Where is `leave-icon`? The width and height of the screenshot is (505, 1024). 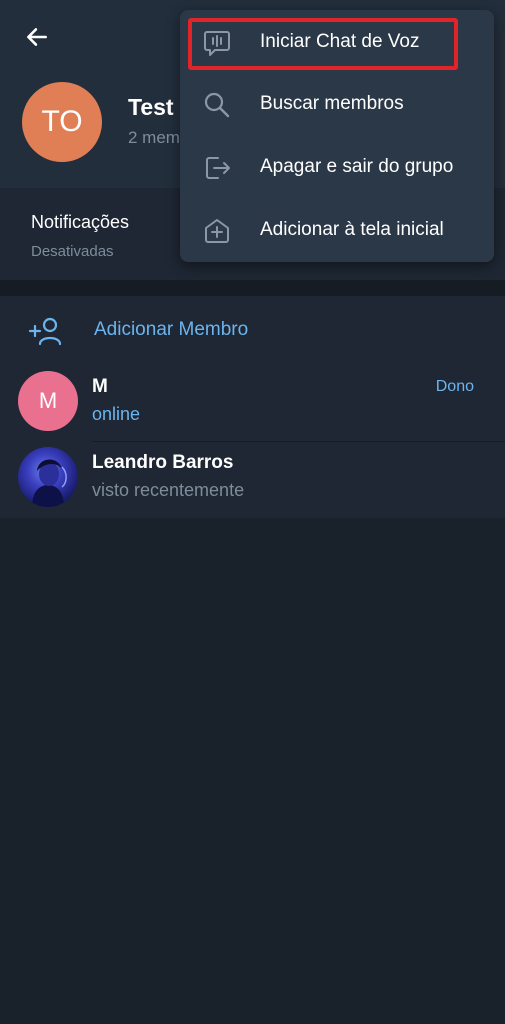 leave-icon is located at coordinates (218, 168).